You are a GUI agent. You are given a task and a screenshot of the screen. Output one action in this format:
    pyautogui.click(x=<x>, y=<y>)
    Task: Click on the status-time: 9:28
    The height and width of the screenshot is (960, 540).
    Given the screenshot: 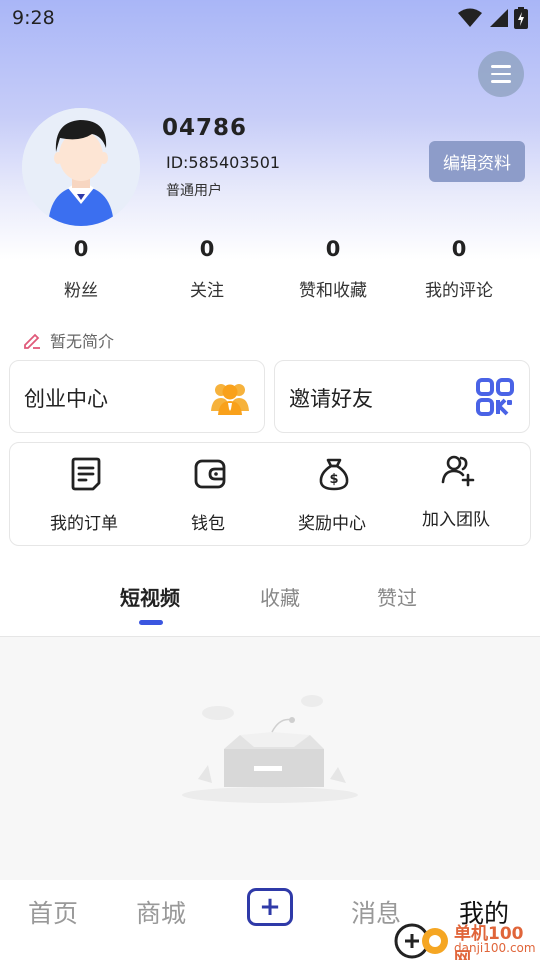 What is the action you would take?
    pyautogui.click(x=33, y=18)
    